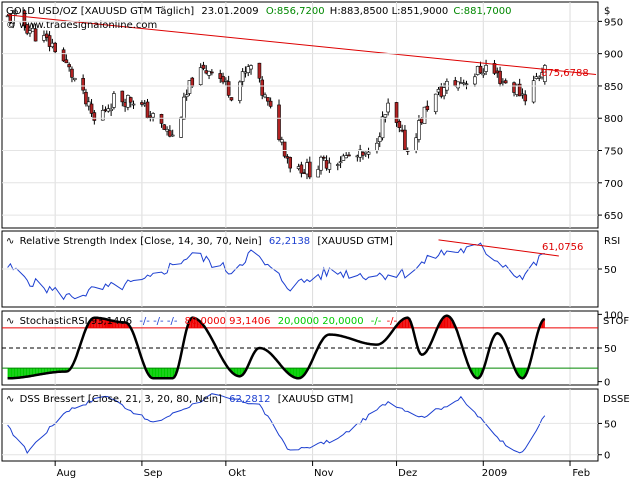  I want to click on rsi-trendline-value: 61,0756, so click(562, 247).